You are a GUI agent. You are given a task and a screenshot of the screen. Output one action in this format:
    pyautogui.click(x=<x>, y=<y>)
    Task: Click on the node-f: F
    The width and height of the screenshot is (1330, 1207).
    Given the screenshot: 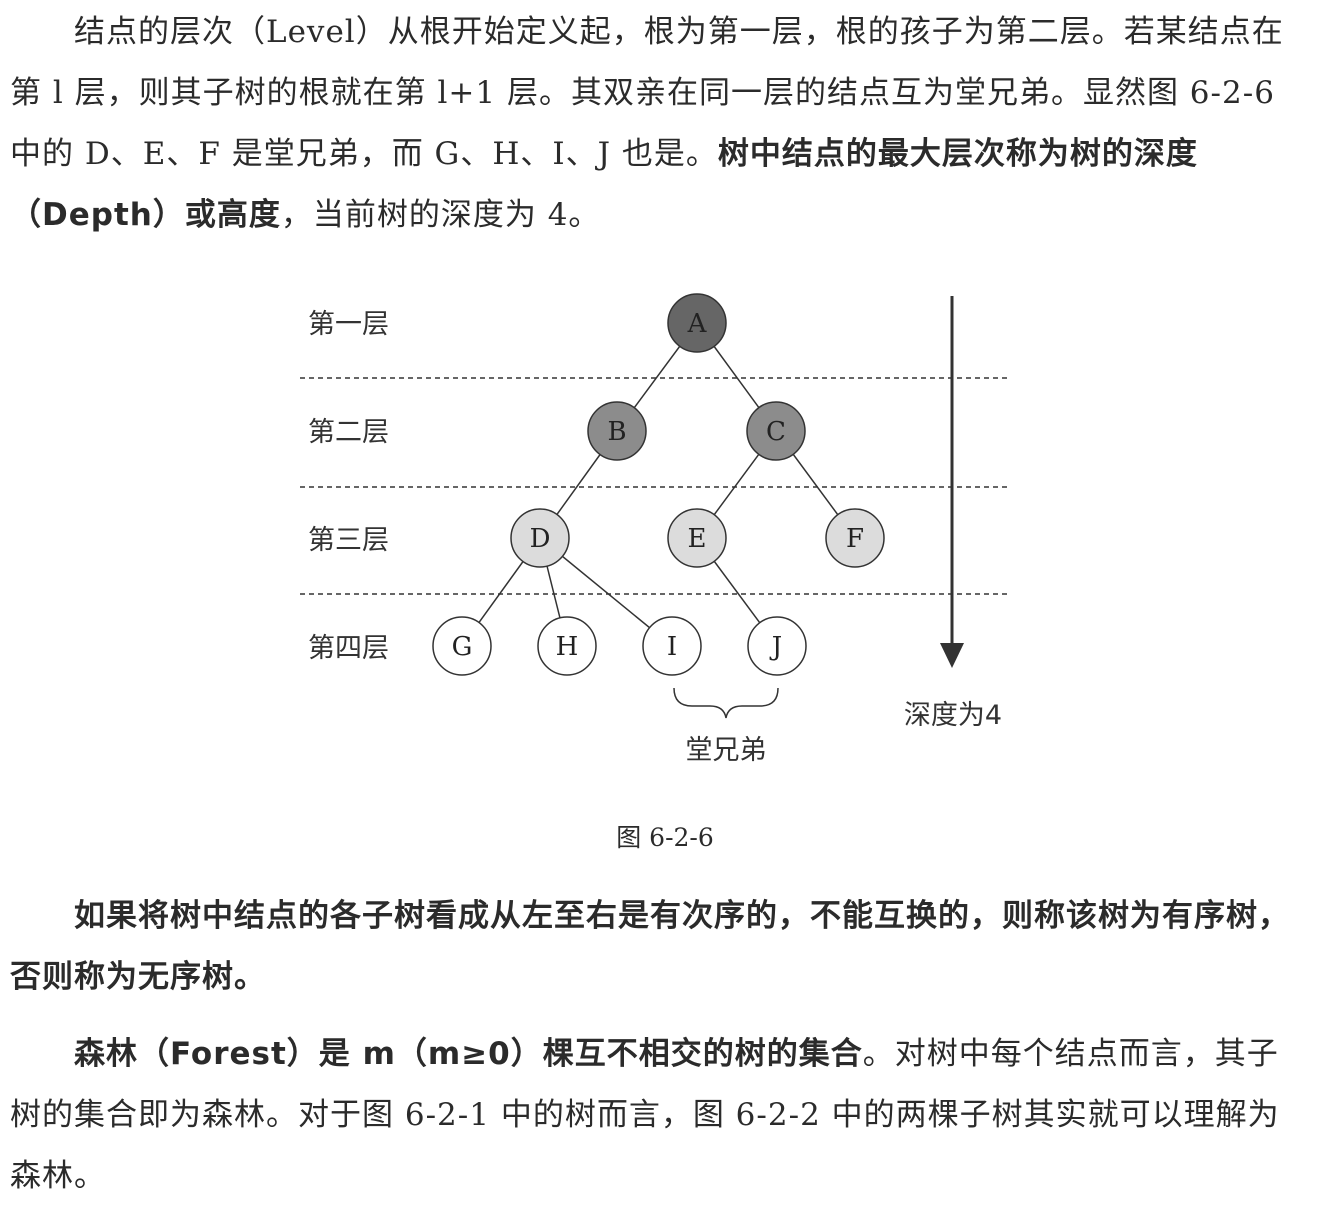 What is the action you would take?
    pyautogui.click(x=855, y=538)
    